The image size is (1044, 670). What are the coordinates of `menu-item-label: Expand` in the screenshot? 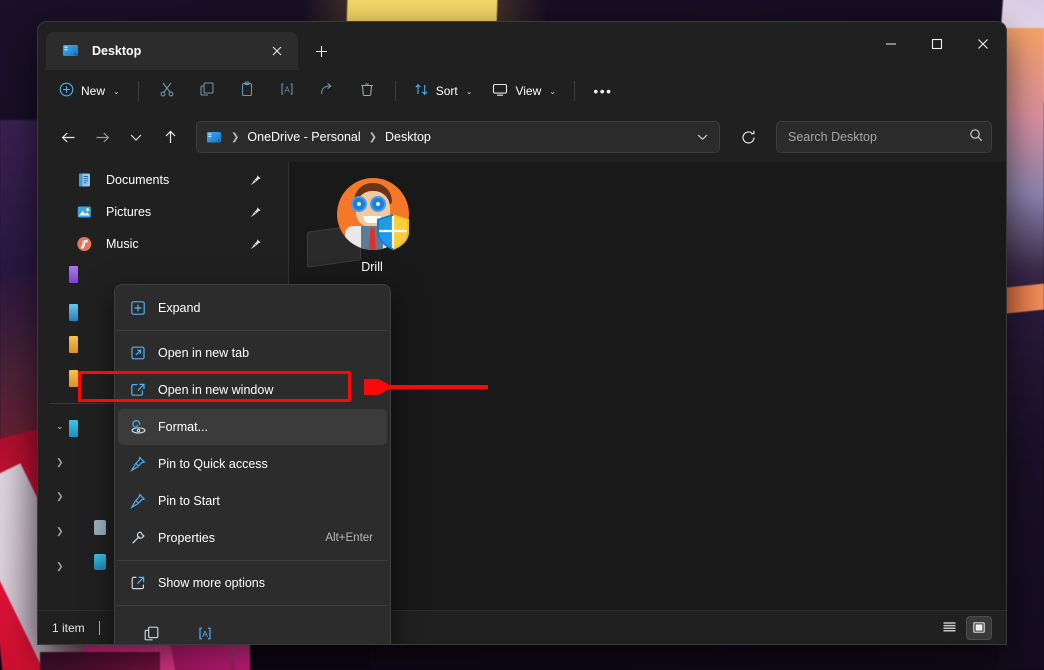 It's located at (179, 308).